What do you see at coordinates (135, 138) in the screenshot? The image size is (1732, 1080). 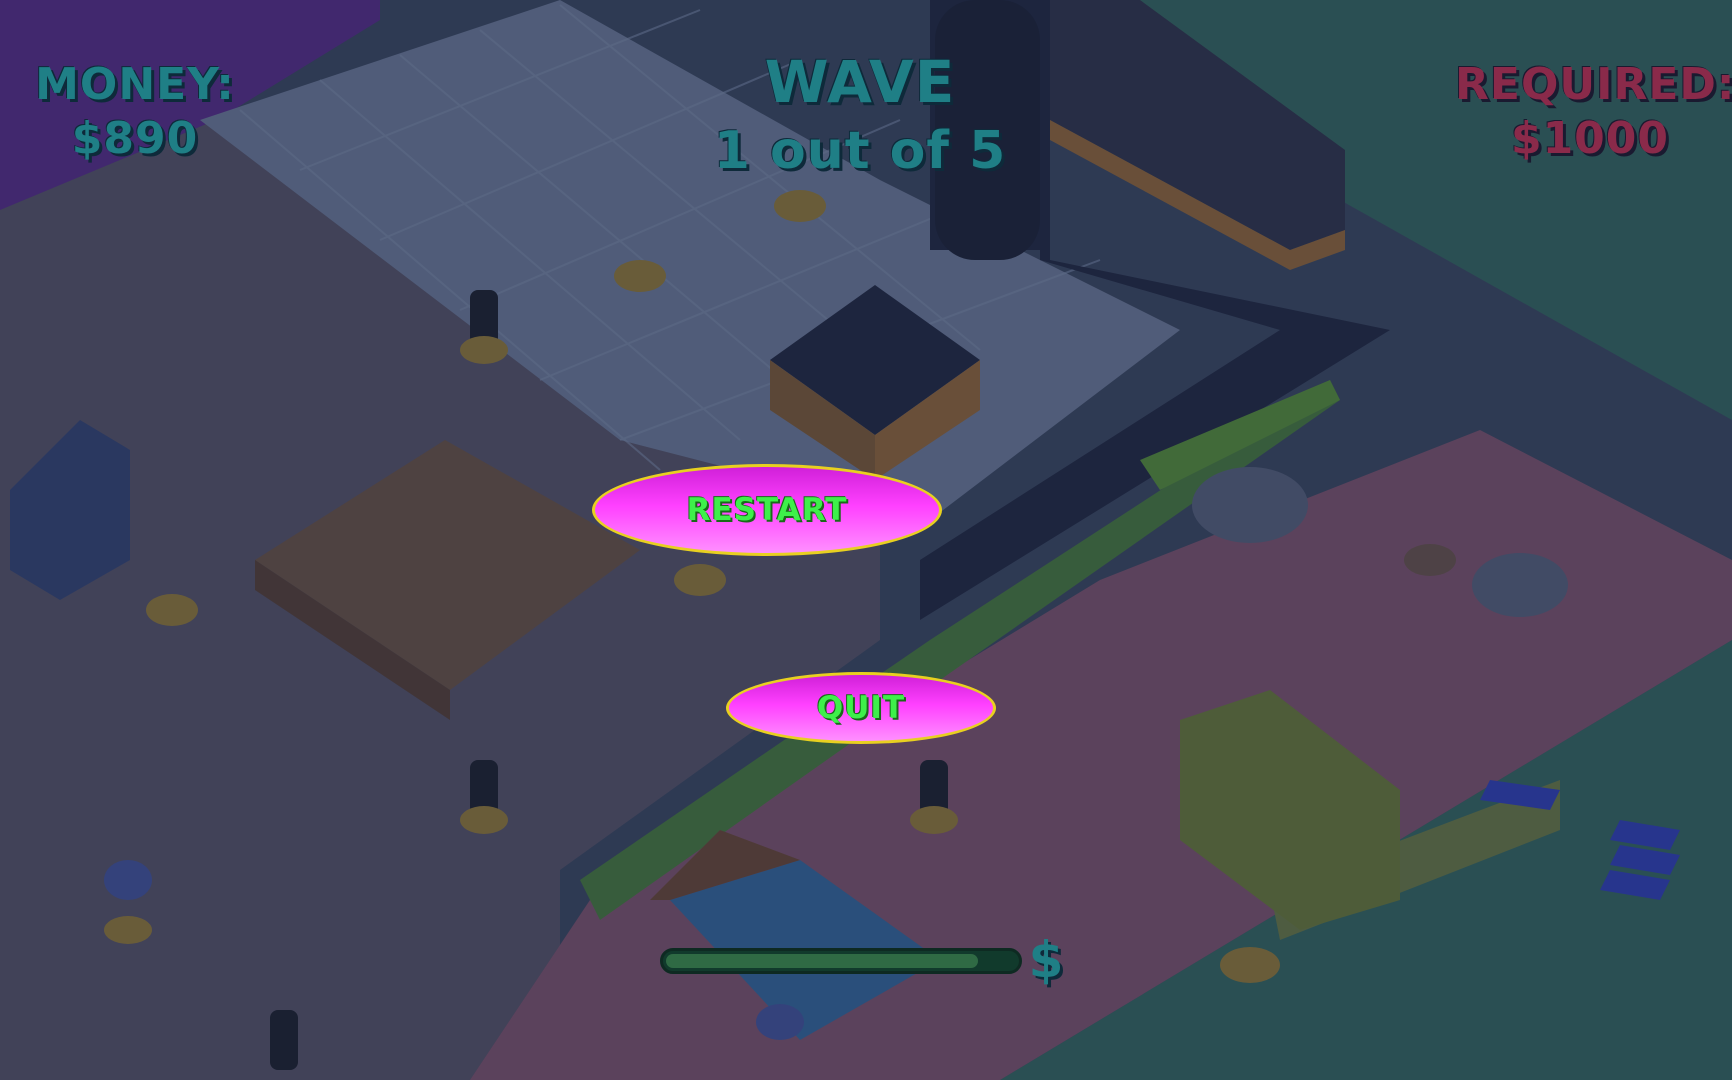 I see `money-value: $890` at bounding box center [135, 138].